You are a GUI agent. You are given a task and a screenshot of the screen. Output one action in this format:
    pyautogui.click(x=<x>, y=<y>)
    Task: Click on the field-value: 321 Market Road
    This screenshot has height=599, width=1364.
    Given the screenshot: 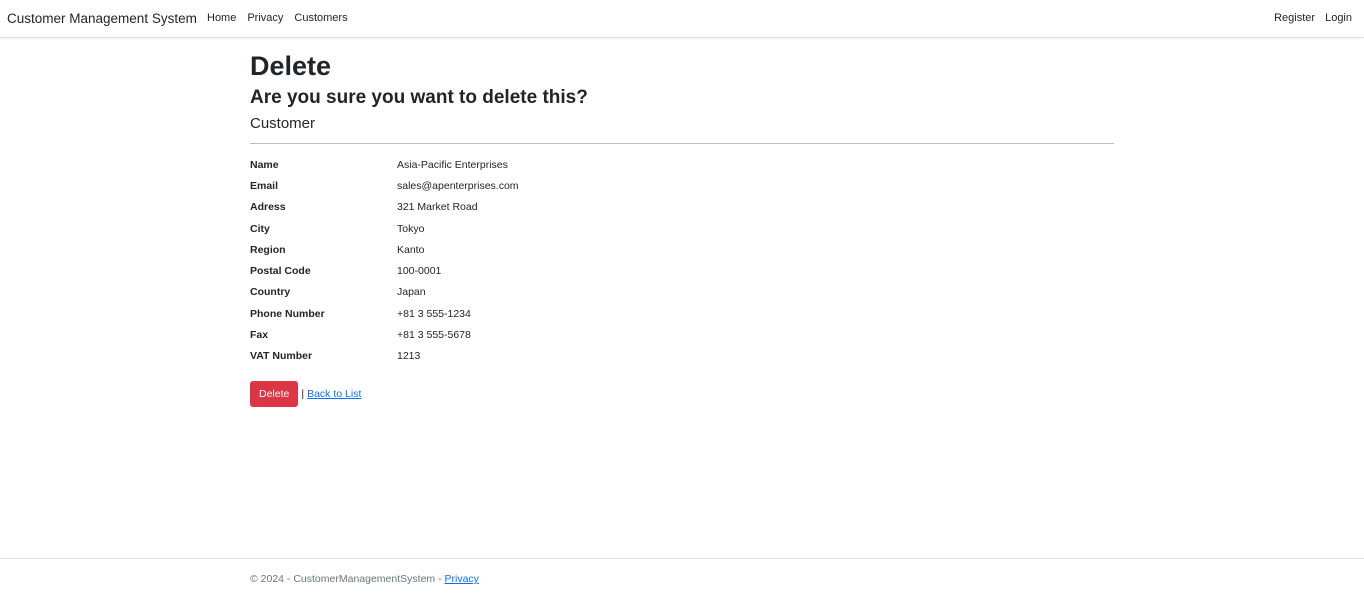 What is the action you would take?
    pyautogui.click(x=437, y=207)
    